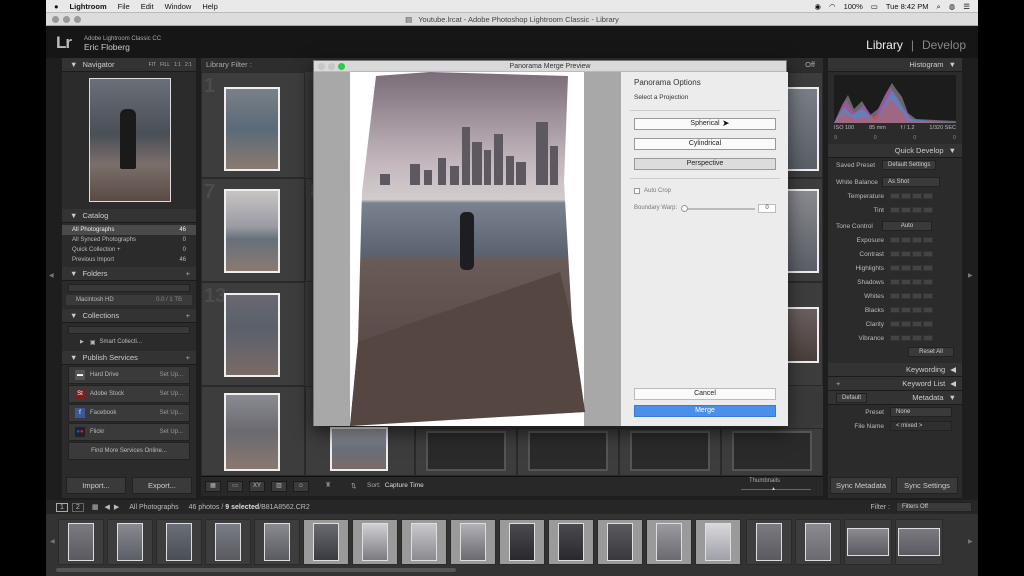 This screenshot has height=576, width=1024. Describe the element at coordinates (944, 45) in the screenshot. I see `module-develop: Develop` at that location.